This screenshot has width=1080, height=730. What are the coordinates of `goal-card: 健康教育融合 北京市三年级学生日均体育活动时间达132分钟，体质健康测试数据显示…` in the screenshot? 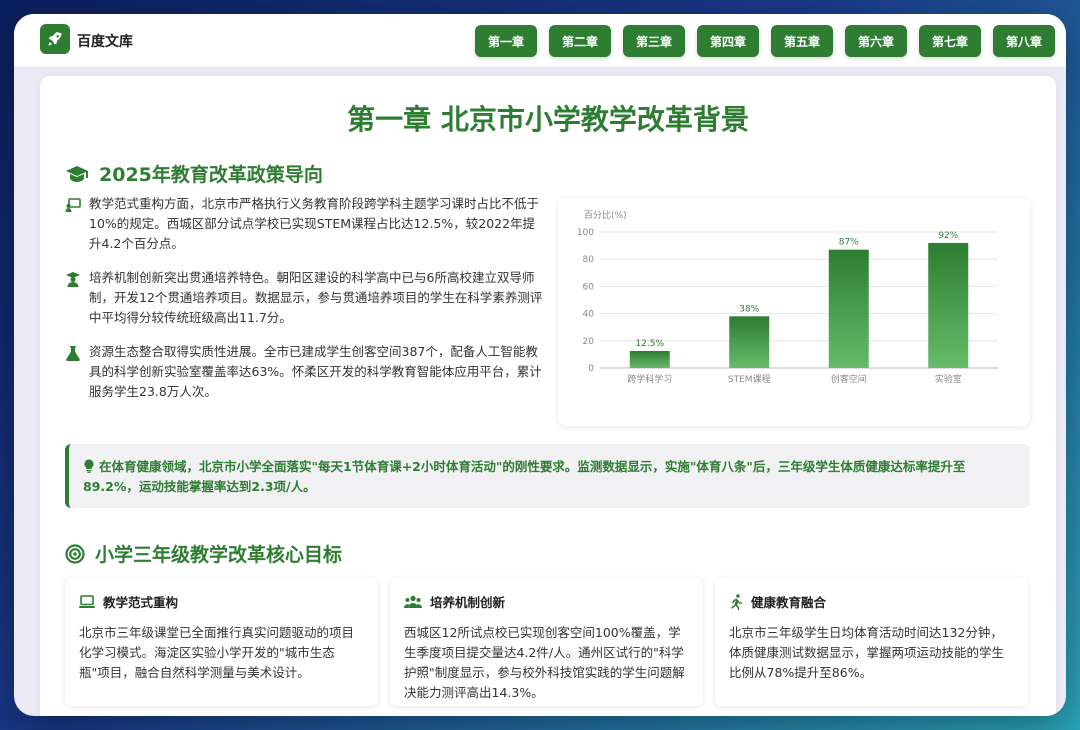 It's located at (871, 642).